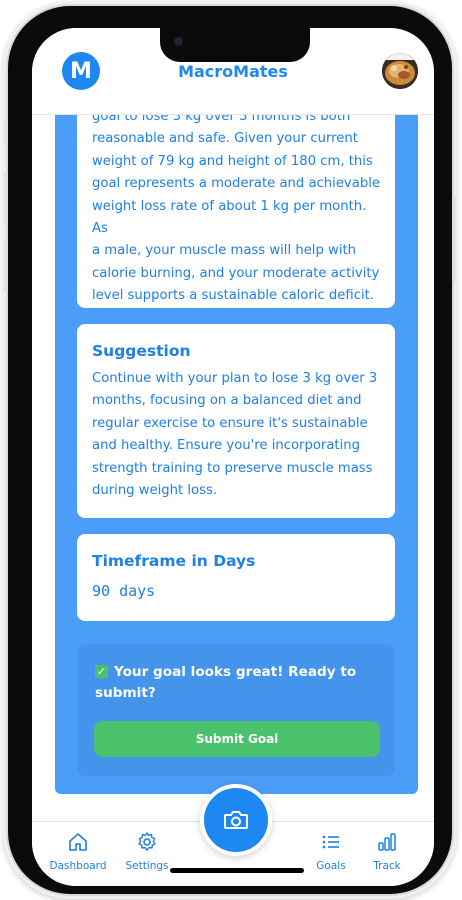 The width and height of the screenshot is (462, 900). Describe the element at coordinates (141, 351) in the screenshot. I see `suggestion-title: Suggestion` at that location.